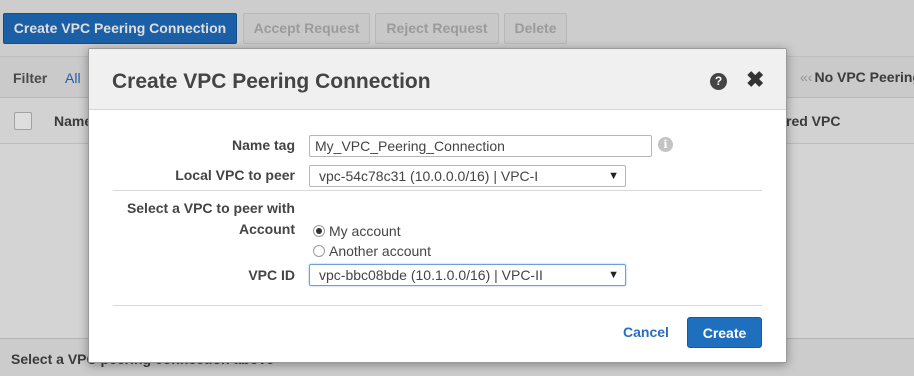 The width and height of the screenshot is (914, 376). Describe the element at coordinates (271, 81) in the screenshot. I see `dialog-title: Create VPC Peering Connection` at that location.